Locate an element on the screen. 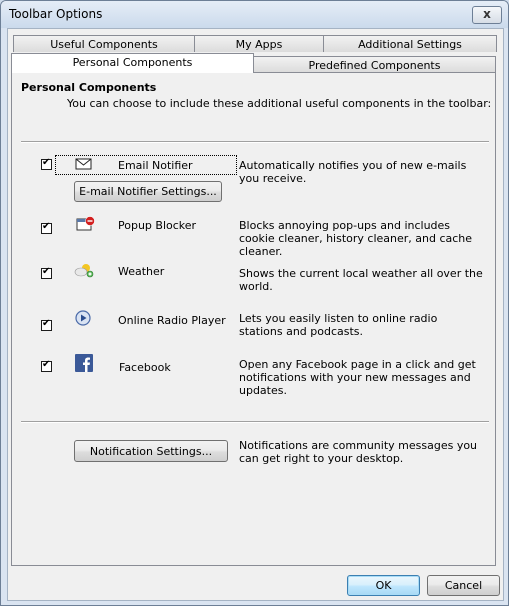 This screenshot has height=606, width=509. checkbox-facebook is located at coordinates (46, 365).